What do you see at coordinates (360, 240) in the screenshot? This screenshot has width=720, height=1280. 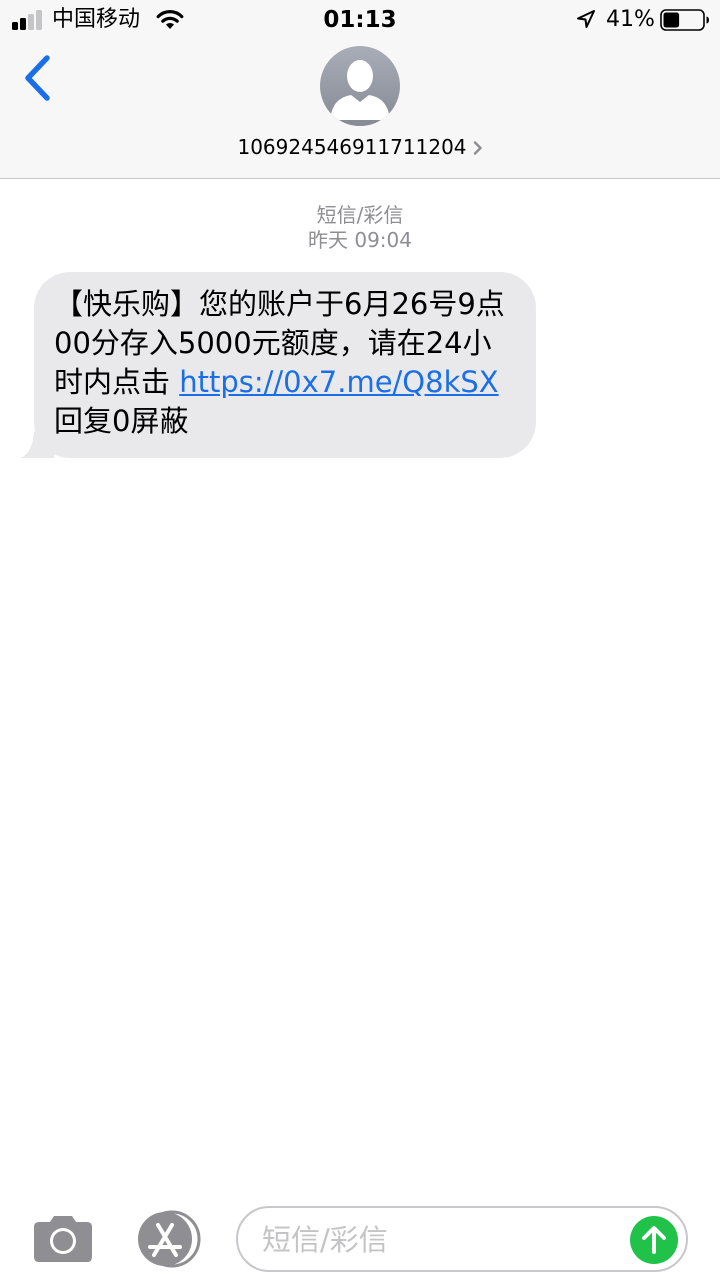 I see `message-timestamp: 昨天 09:04` at bounding box center [360, 240].